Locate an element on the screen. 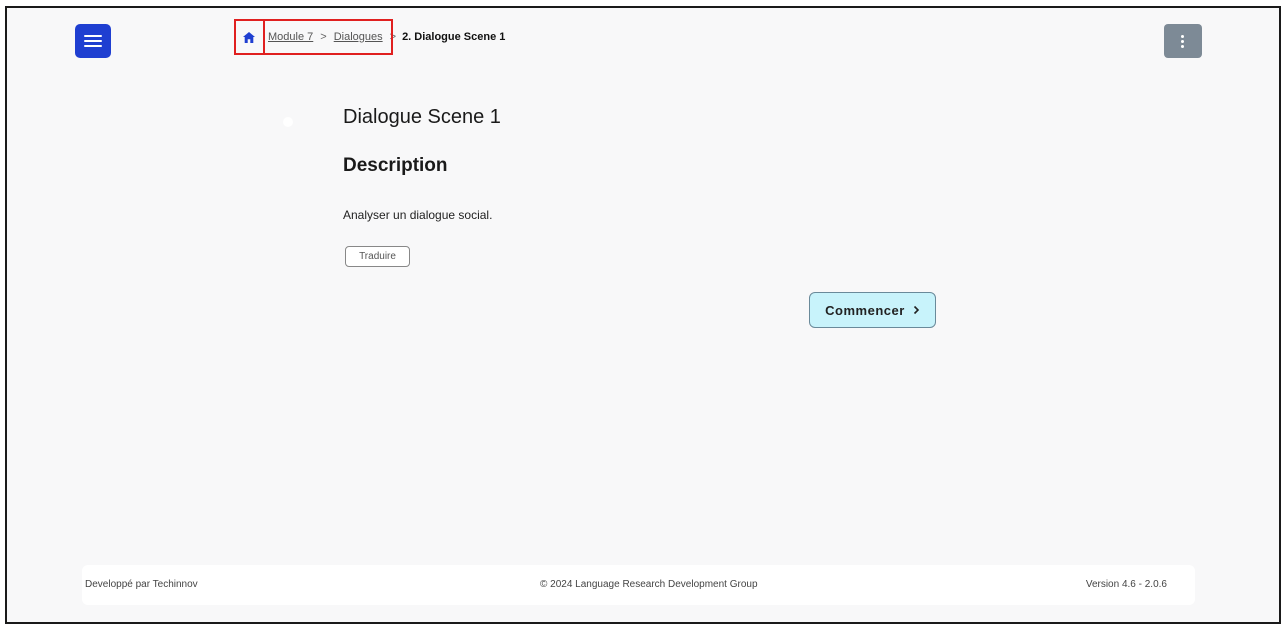 This screenshot has width=1281, height=624. page-title: Dialogue Scene 1 is located at coordinates (422, 117).